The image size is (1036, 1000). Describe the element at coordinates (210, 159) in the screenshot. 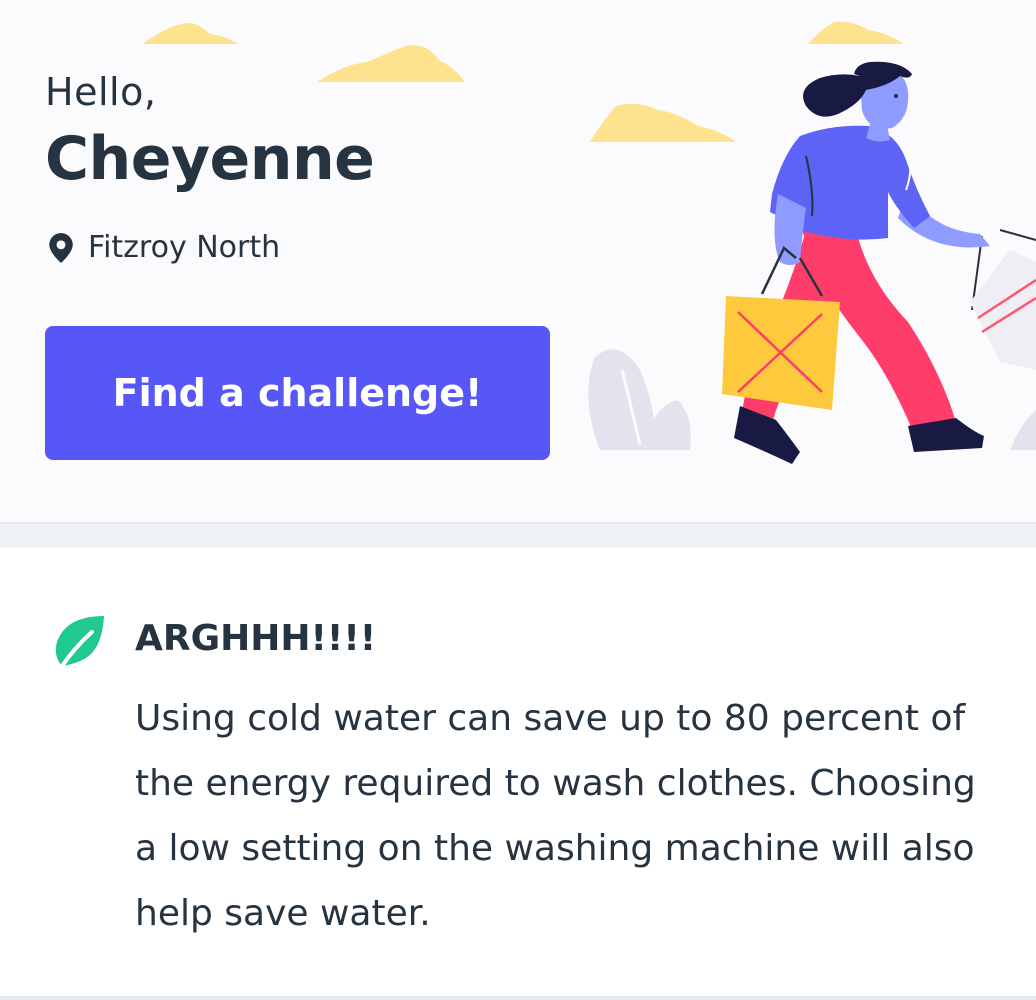

I see `user-name: Cheyenne` at that location.